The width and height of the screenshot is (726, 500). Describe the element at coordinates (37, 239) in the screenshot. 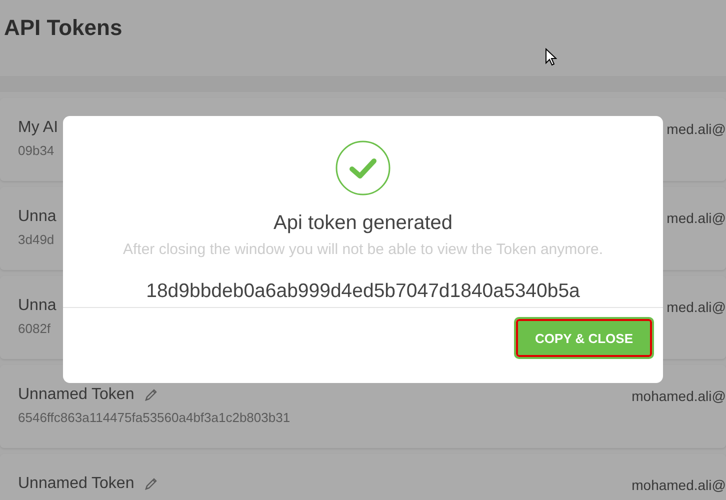

I see `token-hash: 3d49d` at that location.